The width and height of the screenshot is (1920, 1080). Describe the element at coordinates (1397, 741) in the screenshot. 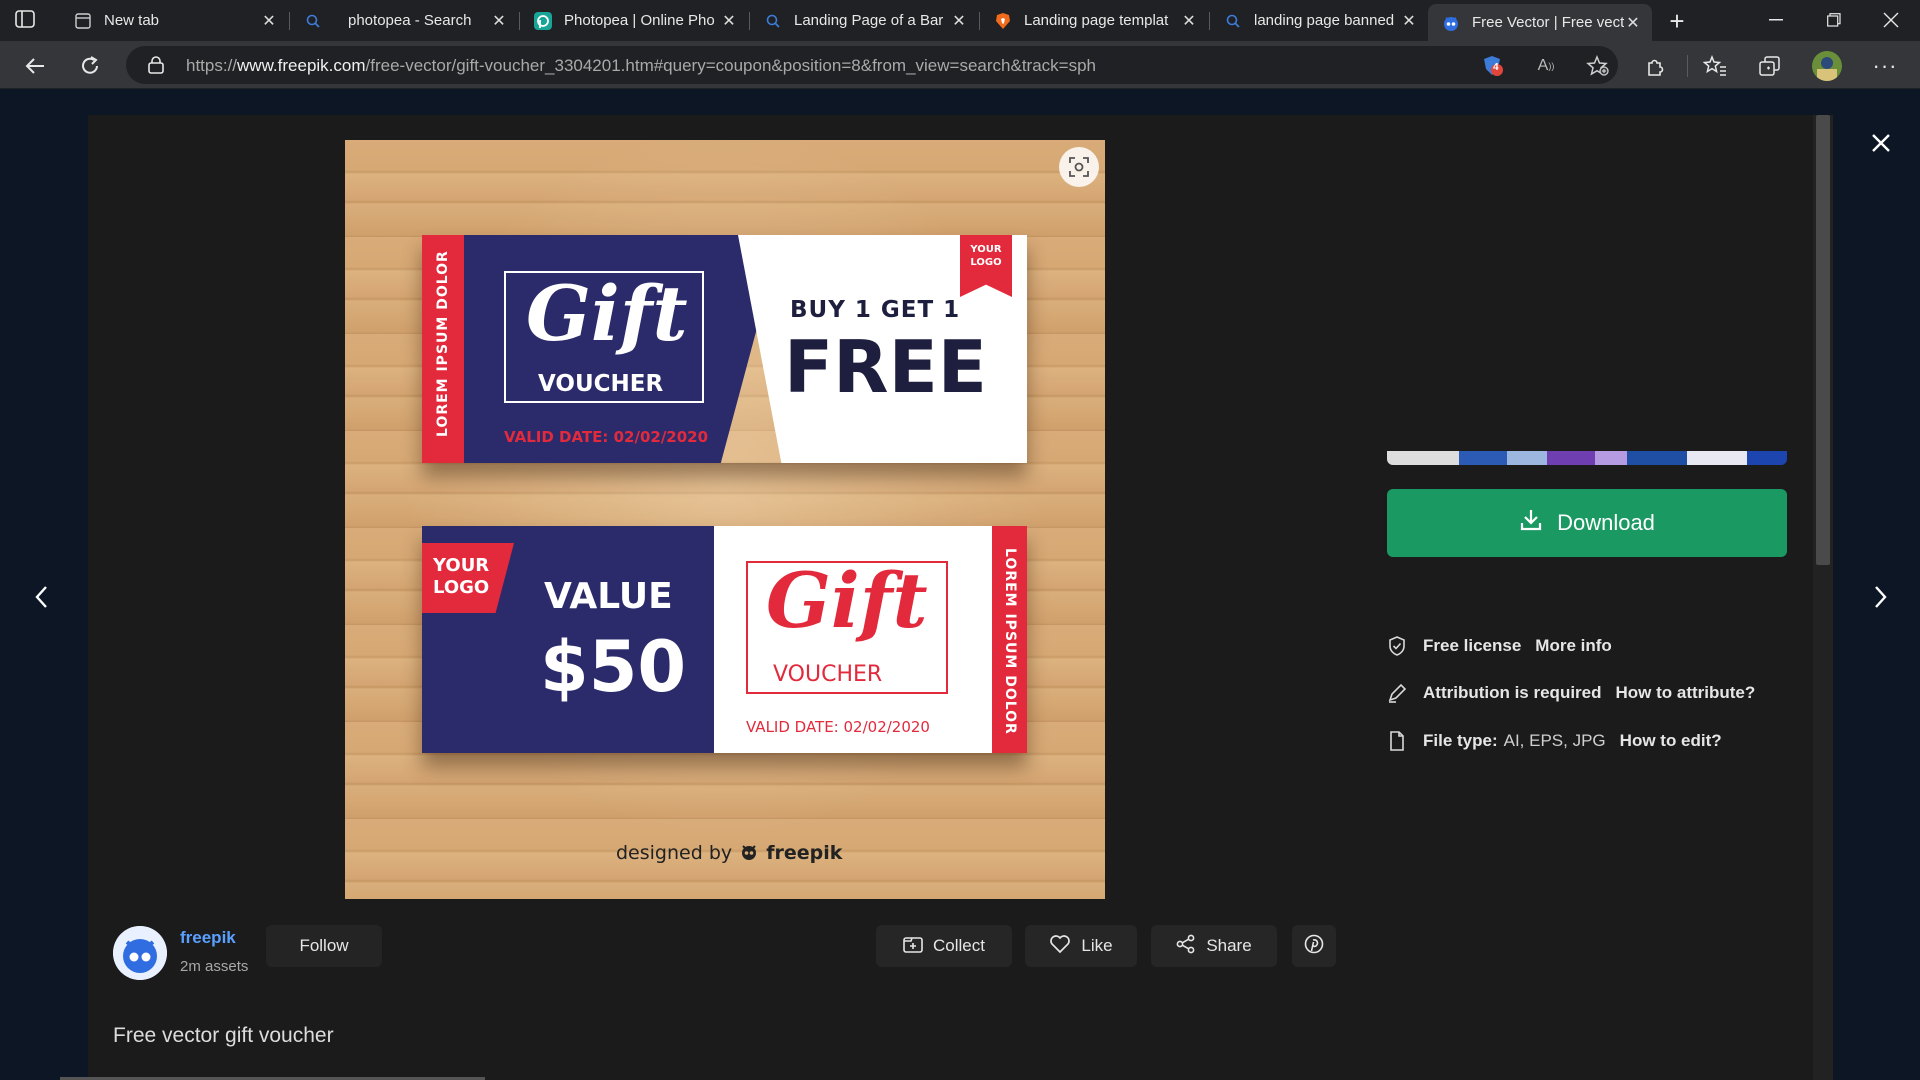

I see `file-icon` at that location.